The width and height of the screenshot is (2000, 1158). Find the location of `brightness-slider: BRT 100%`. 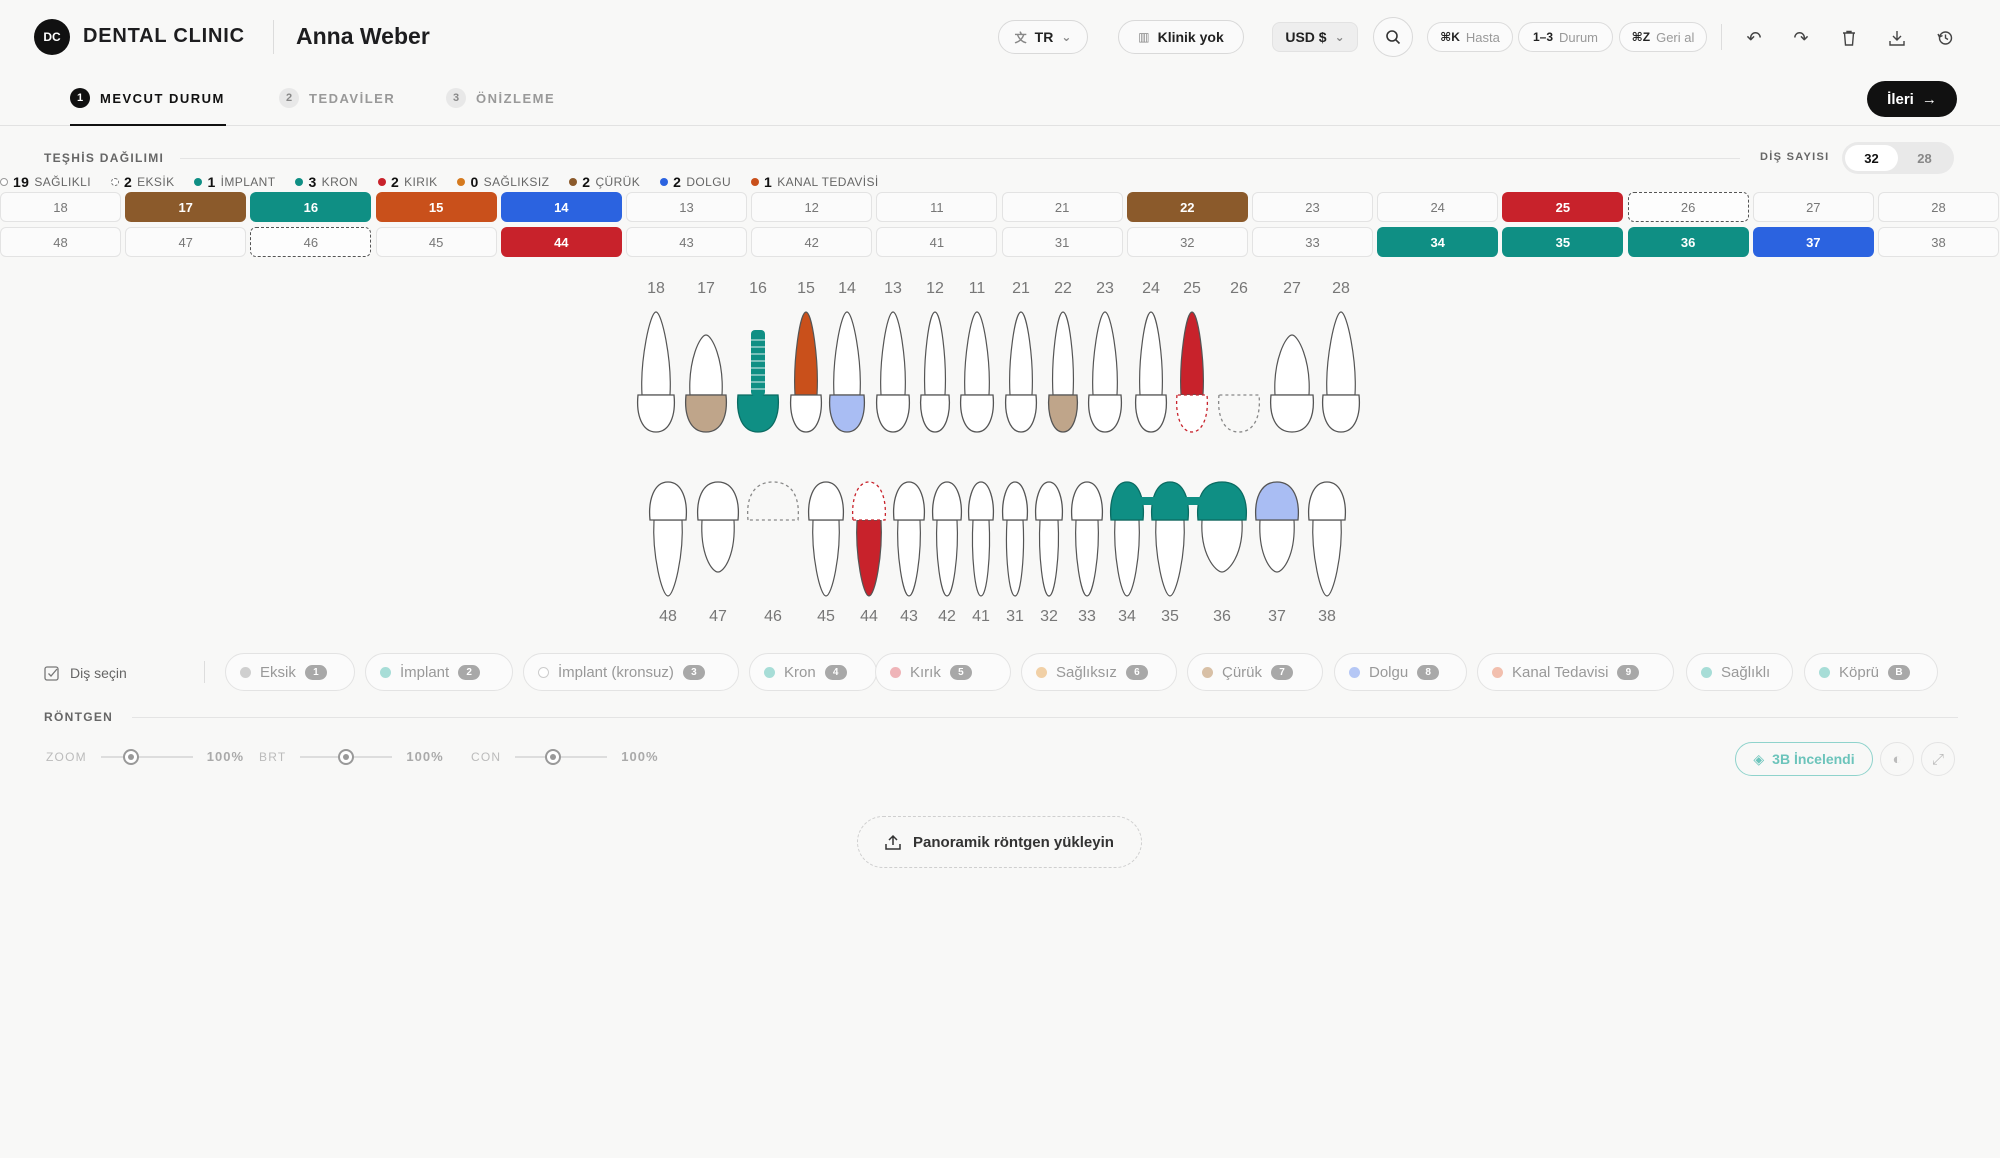

brightness-slider: BRT 100% is located at coordinates (351, 756).